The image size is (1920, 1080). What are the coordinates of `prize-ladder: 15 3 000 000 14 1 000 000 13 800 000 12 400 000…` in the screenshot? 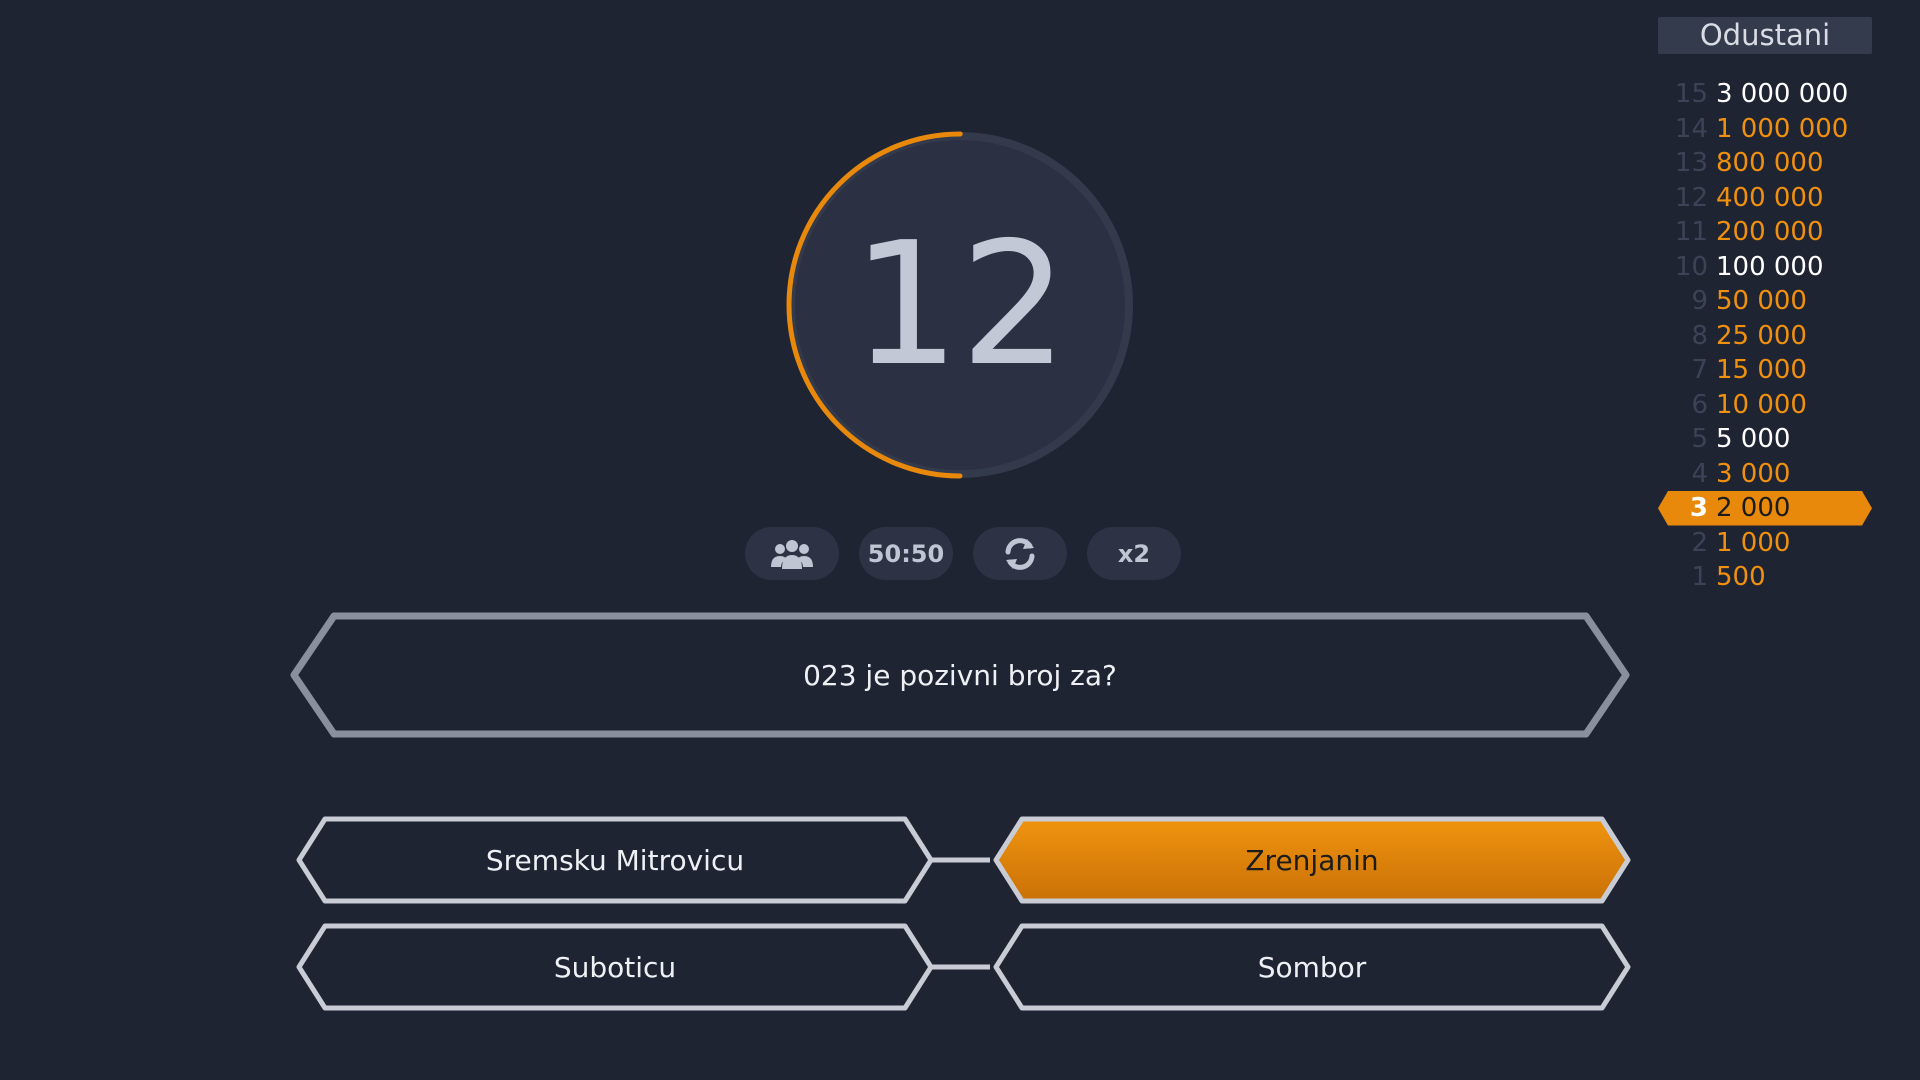 It's located at (1765, 336).